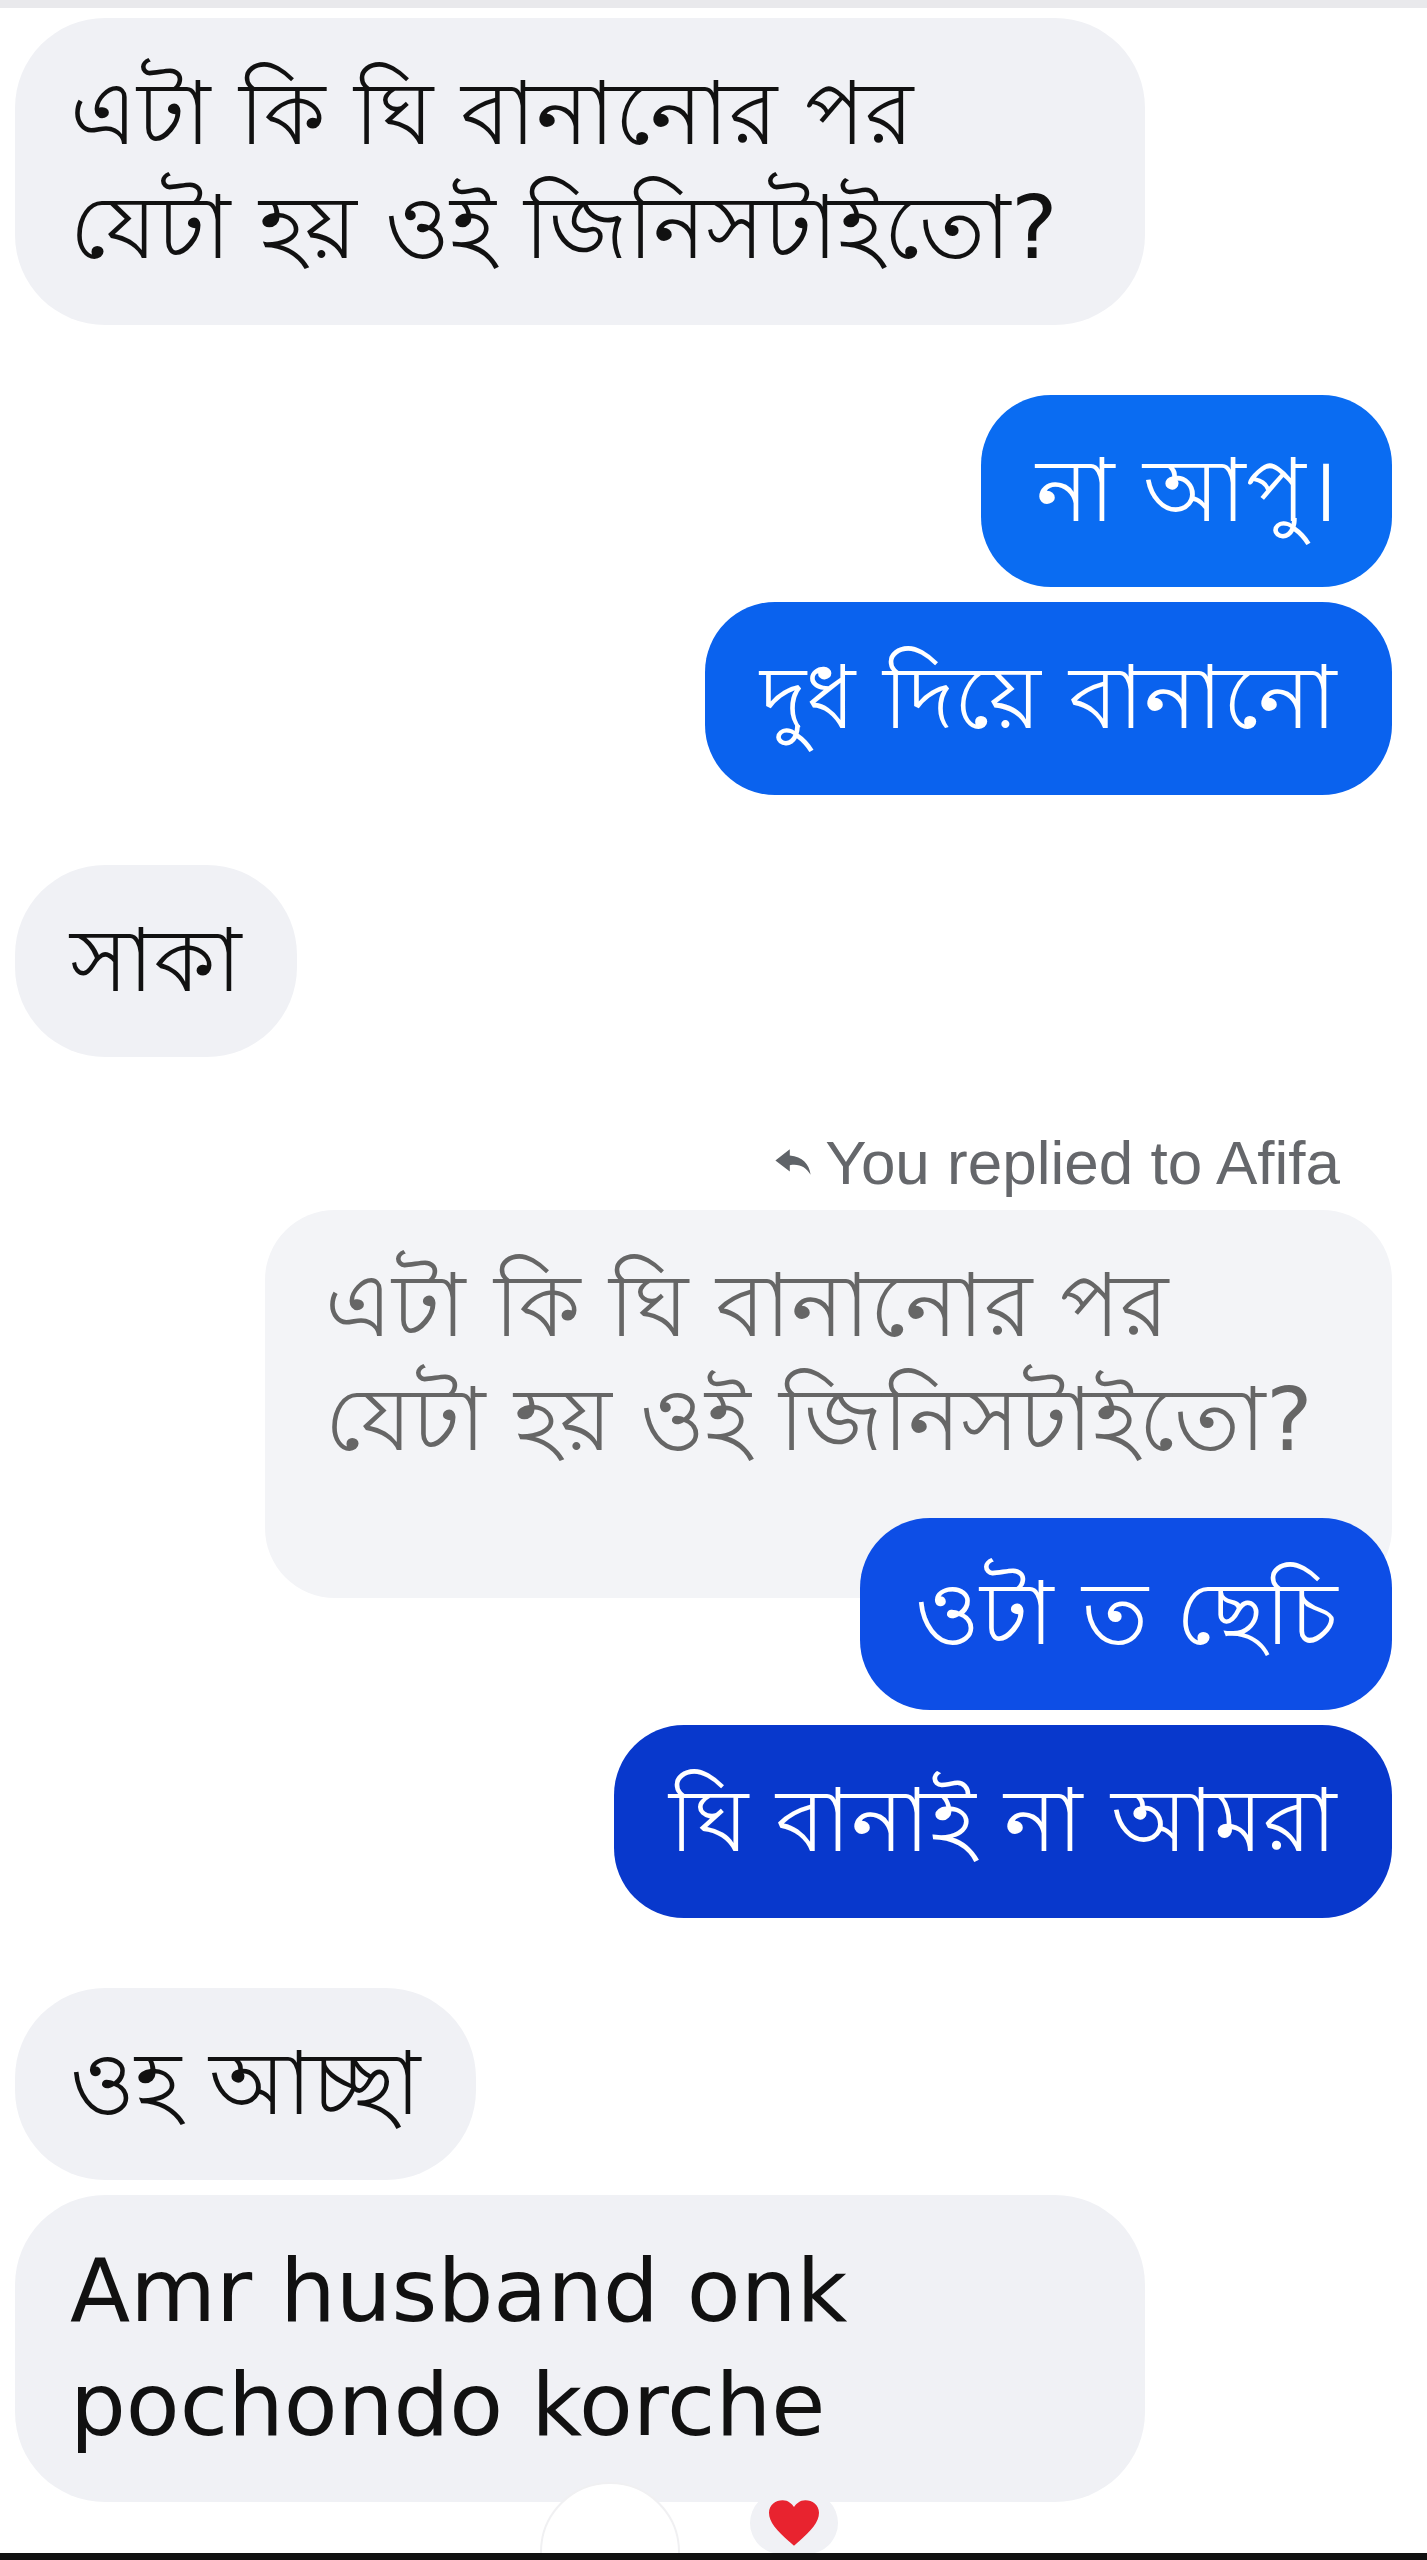 The width and height of the screenshot is (1427, 2560). I want to click on message-bubble: Amr husband onk pochondo korche, so click(580, 2348).